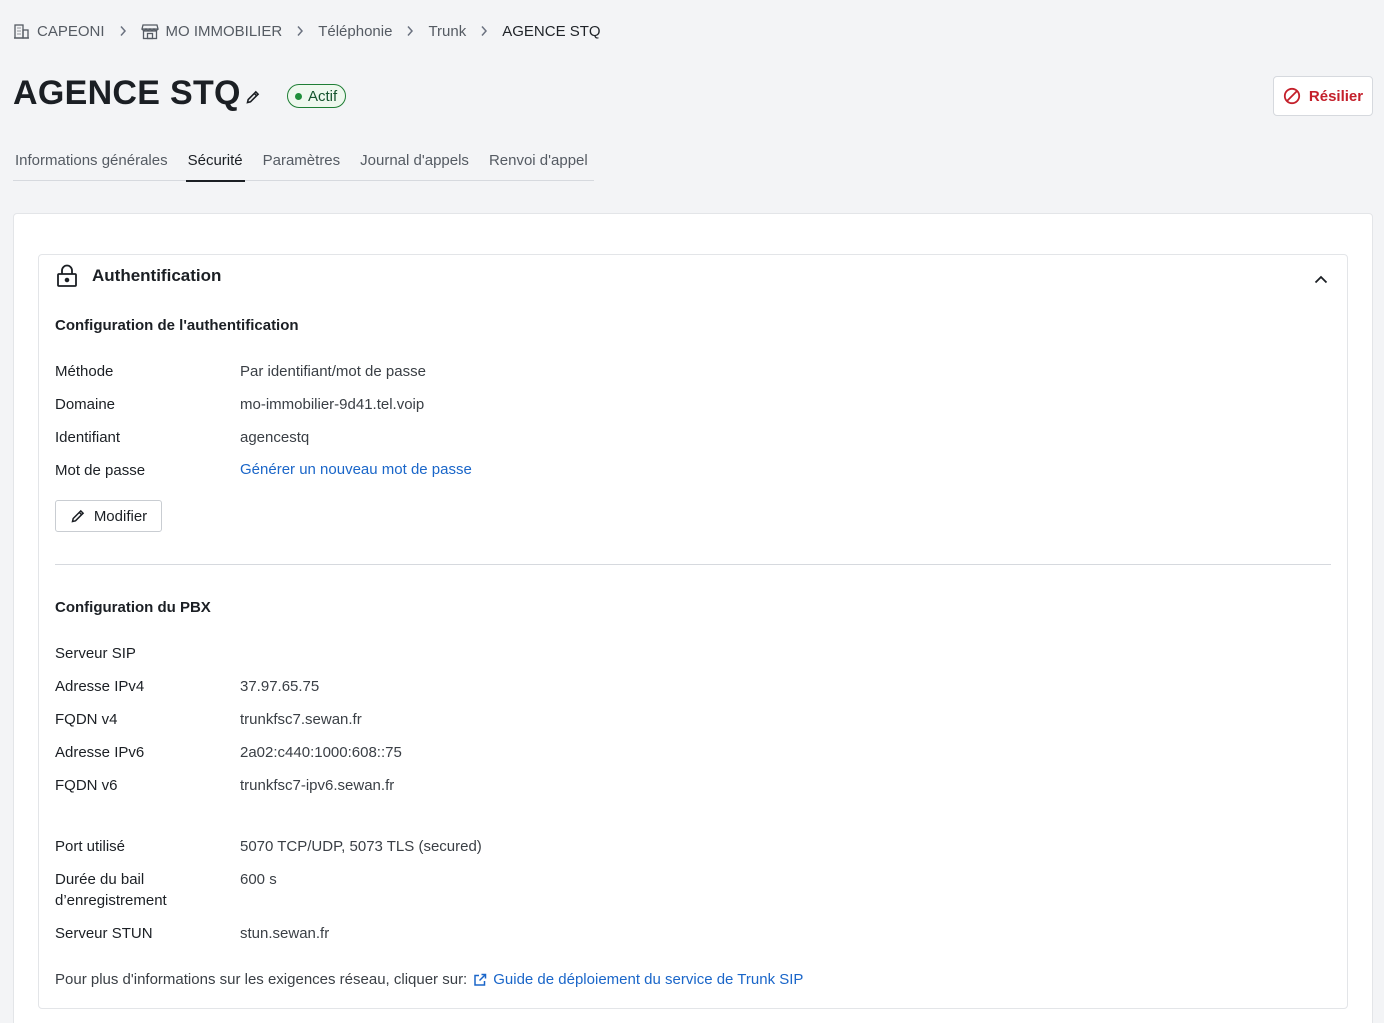 This screenshot has height=1023, width=1384. What do you see at coordinates (285, 933) in the screenshot?
I see `stun-value: stun.sewan.fr` at bounding box center [285, 933].